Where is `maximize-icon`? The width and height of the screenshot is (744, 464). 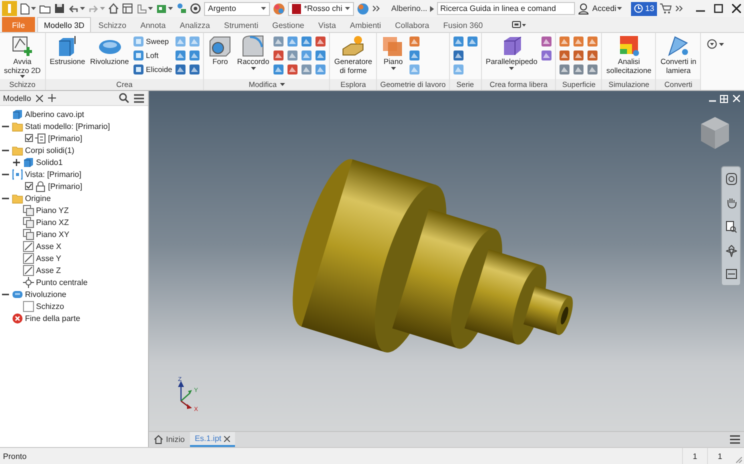
maximize-icon is located at coordinates (718, 8).